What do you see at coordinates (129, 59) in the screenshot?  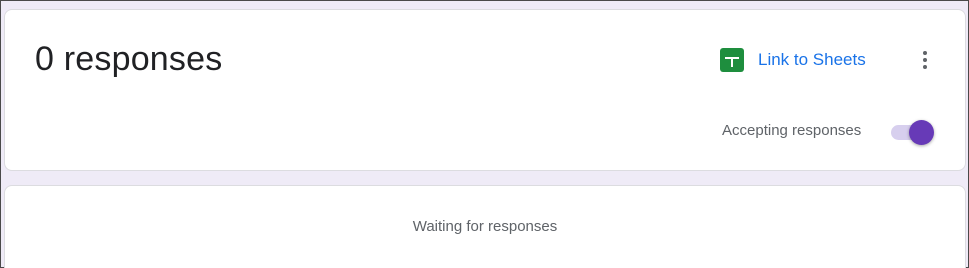 I see `responses-count-title: 0 responses` at bounding box center [129, 59].